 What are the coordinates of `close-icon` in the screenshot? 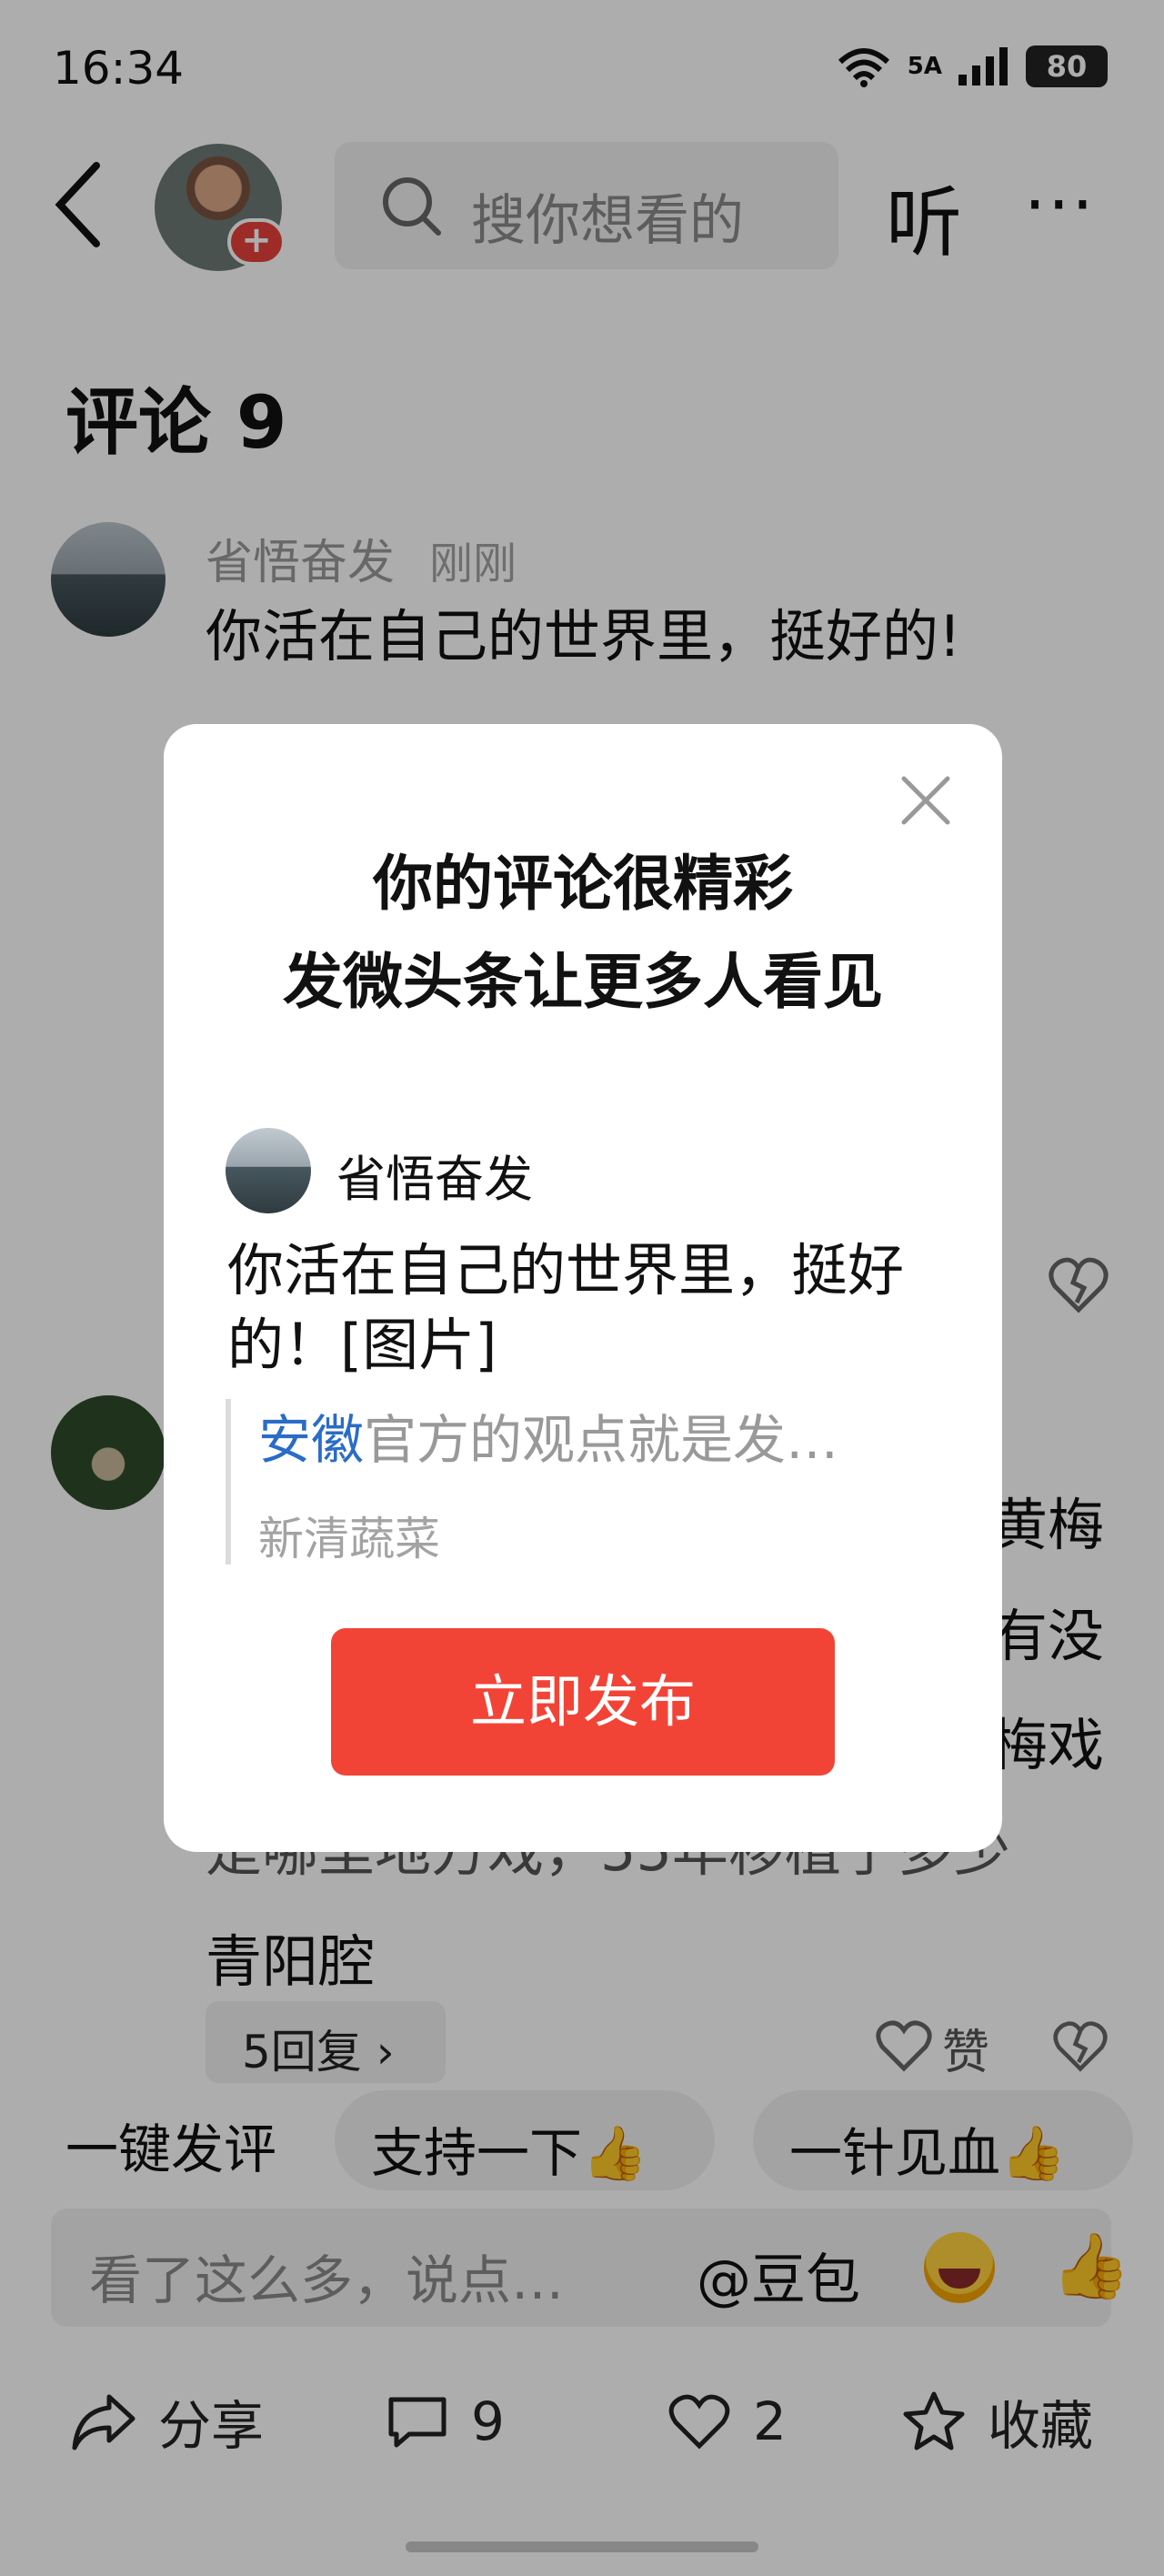 It's located at (926, 800).